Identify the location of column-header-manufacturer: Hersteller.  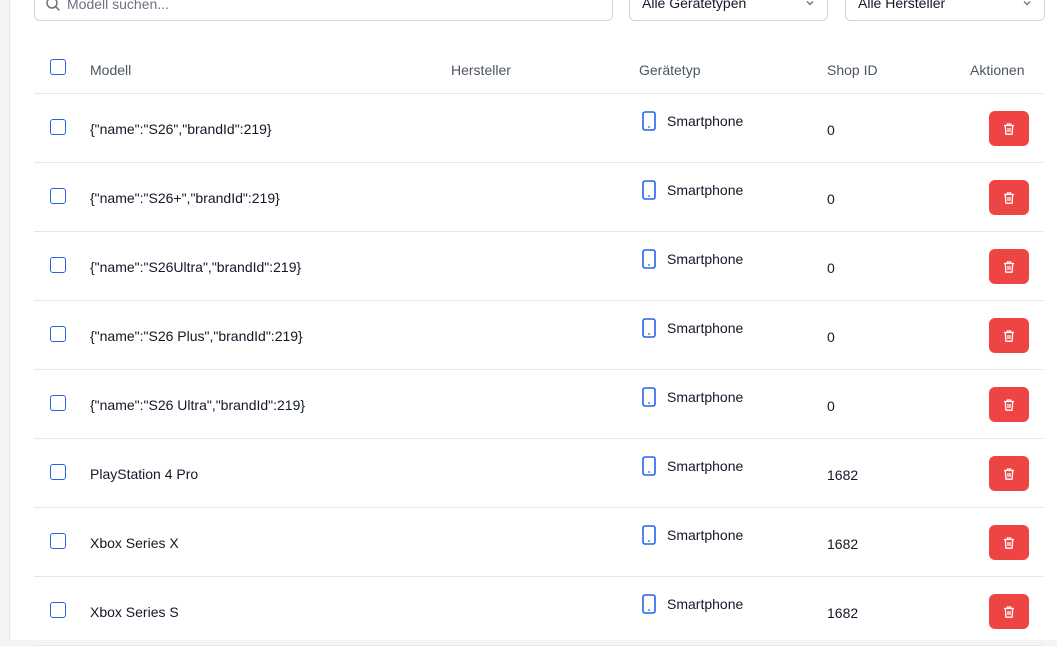
(481, 70).